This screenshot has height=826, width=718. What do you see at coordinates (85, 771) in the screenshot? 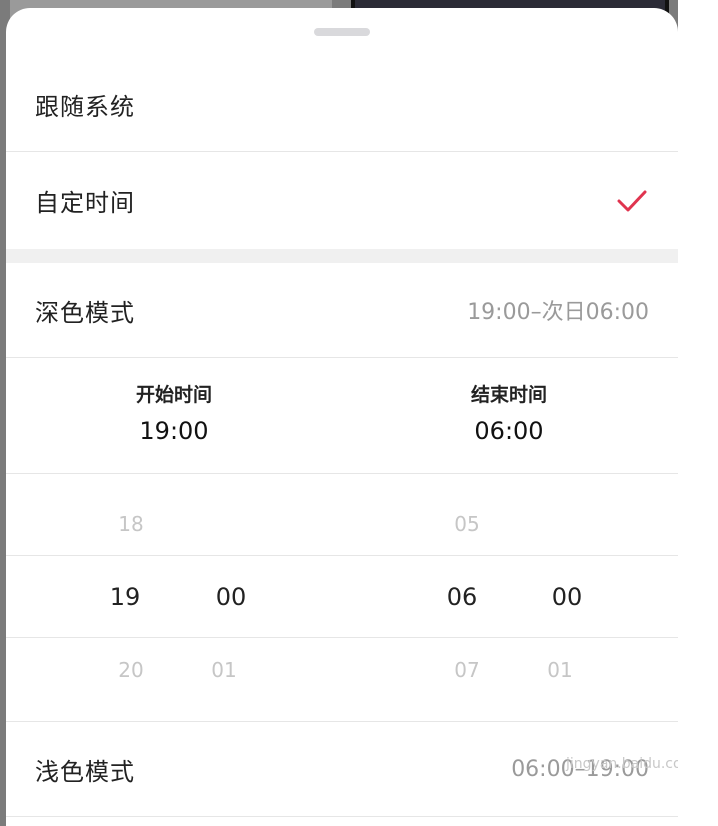
I see `light-mode-label: 浅色模式` at bounding box center [85, 771].